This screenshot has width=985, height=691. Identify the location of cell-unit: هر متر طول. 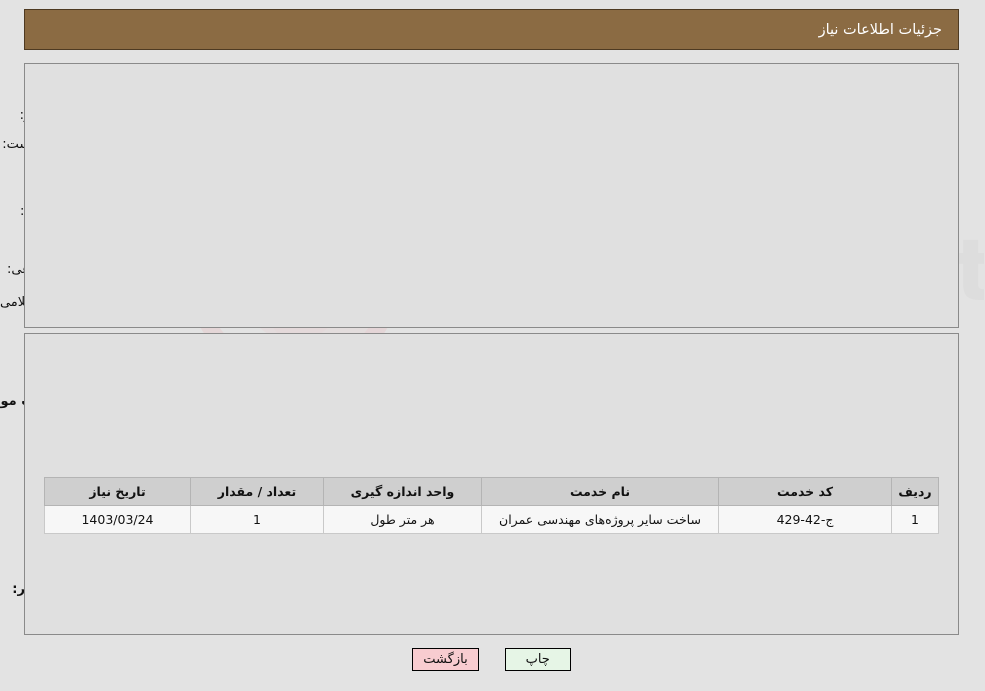
(403, 519).